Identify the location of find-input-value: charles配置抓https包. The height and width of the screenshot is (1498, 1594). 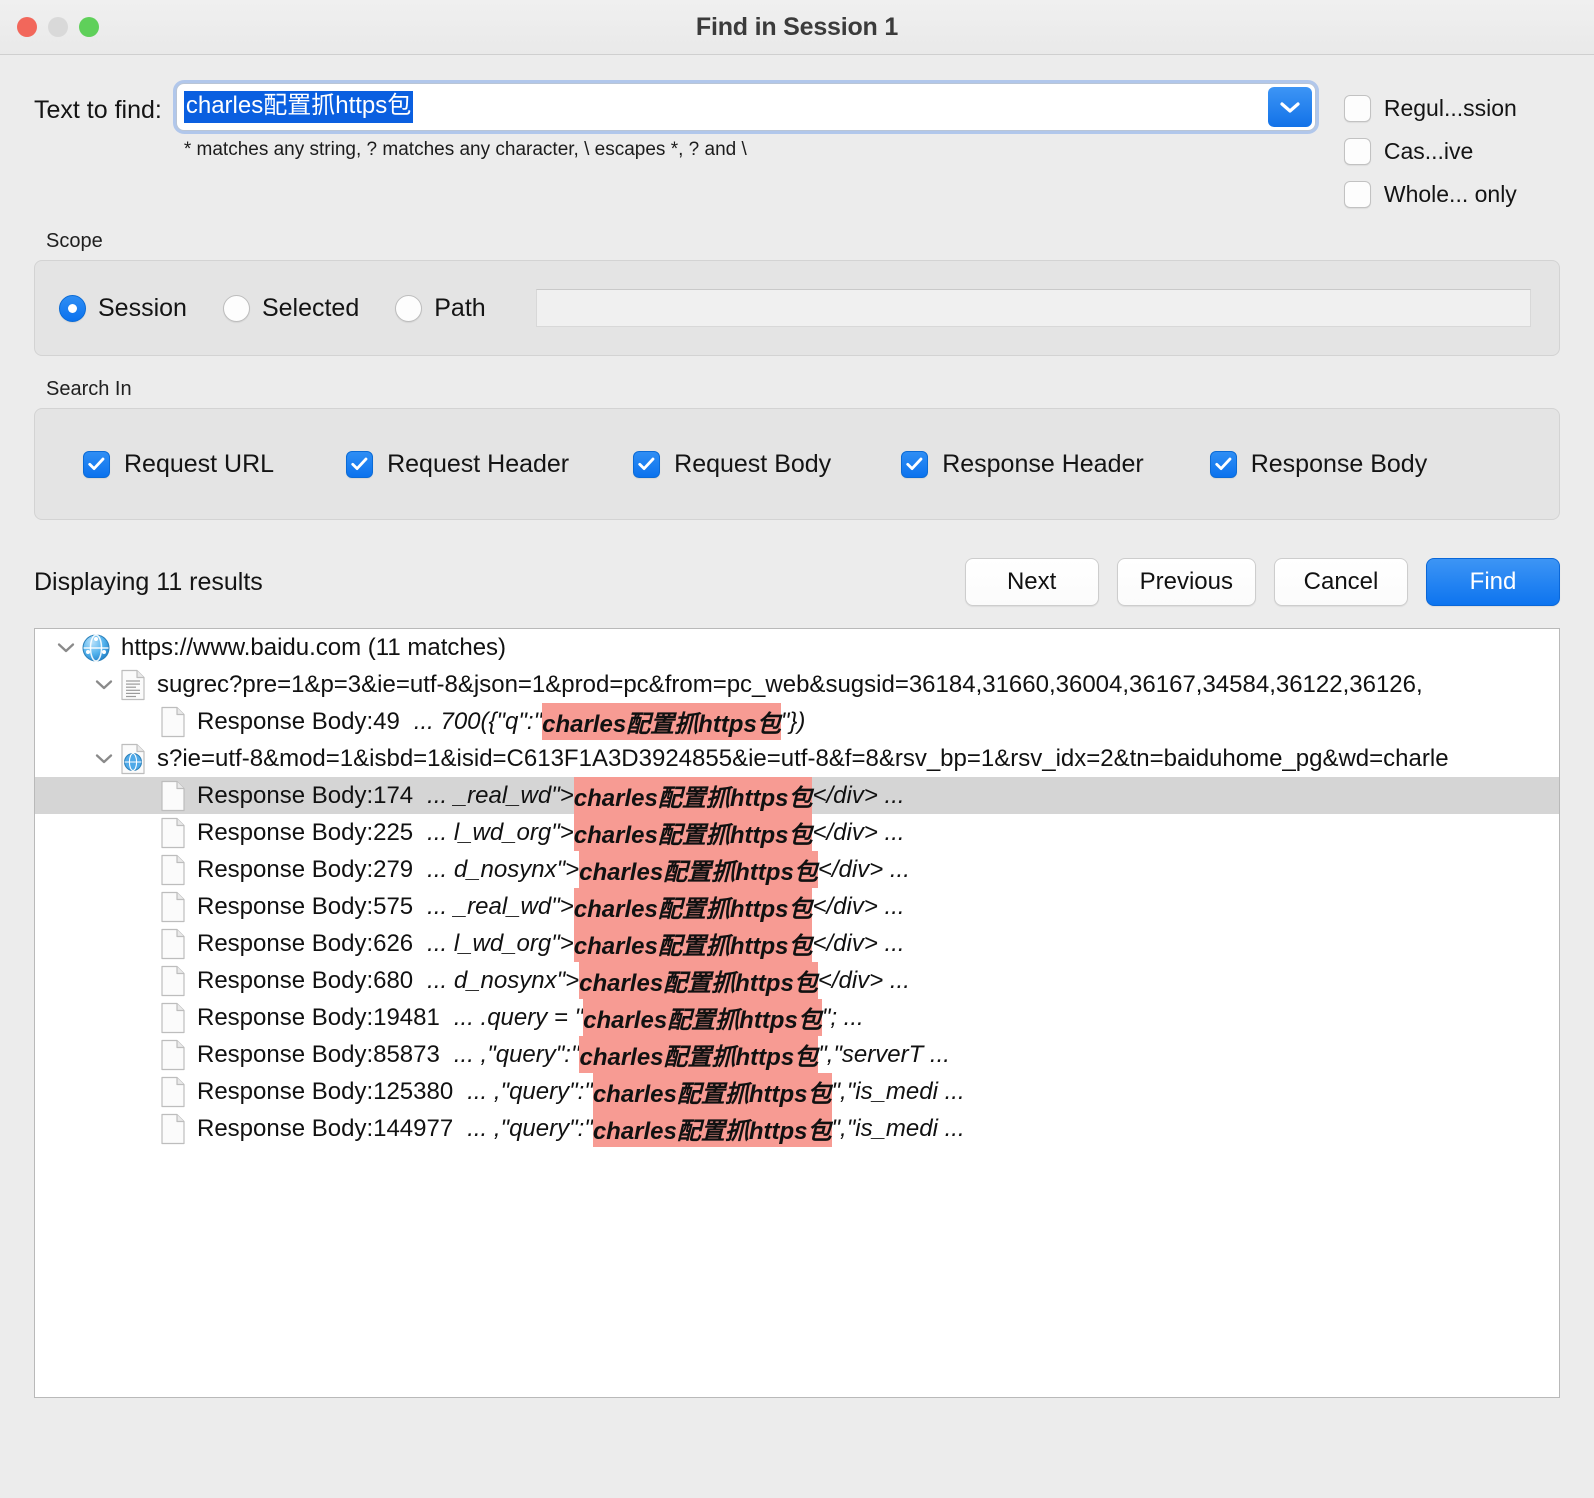
(298, 107).